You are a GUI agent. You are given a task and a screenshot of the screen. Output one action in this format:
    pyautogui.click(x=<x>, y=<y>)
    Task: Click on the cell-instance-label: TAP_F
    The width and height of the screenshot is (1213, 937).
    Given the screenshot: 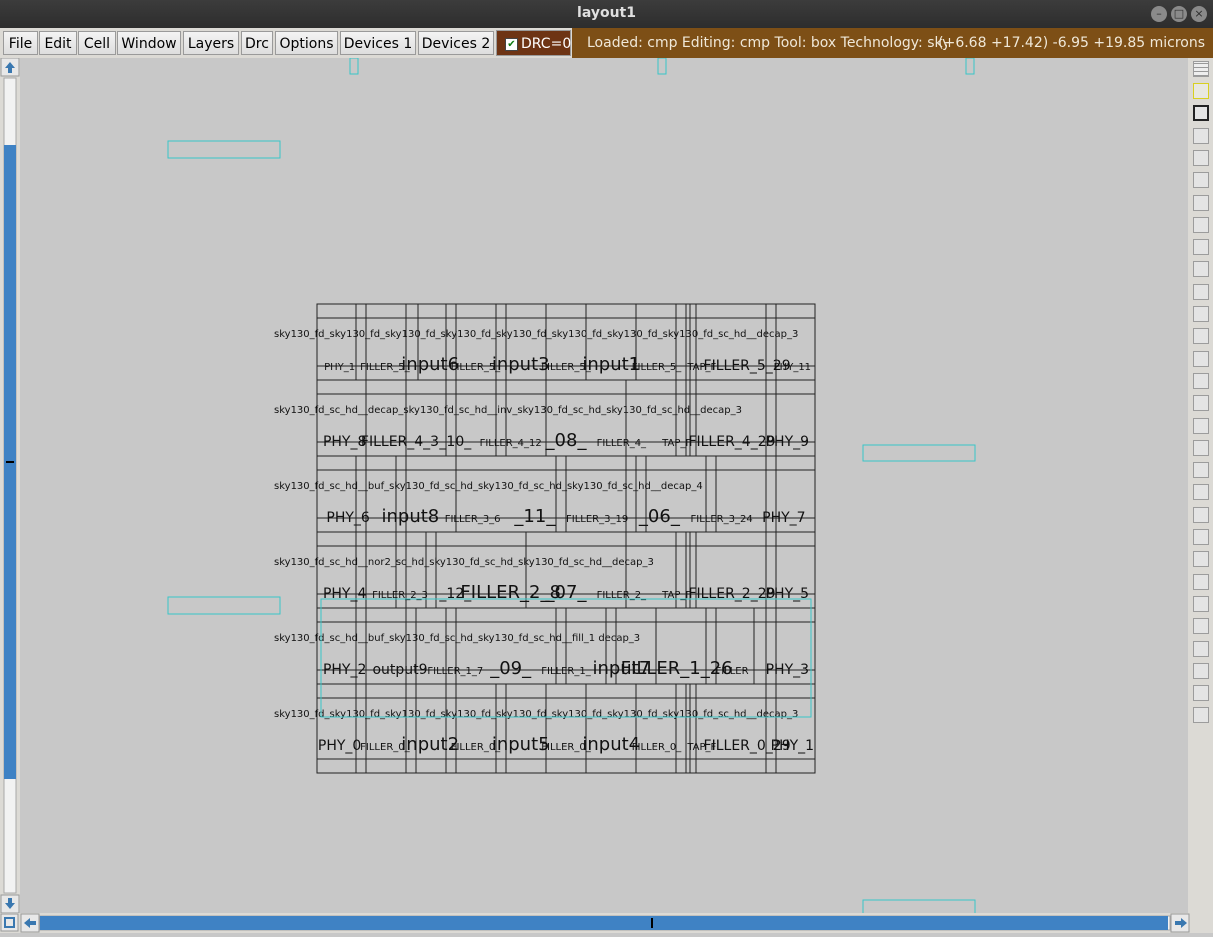 What is the action you would take?
    pyautogui.click(x=676, y=443)
    